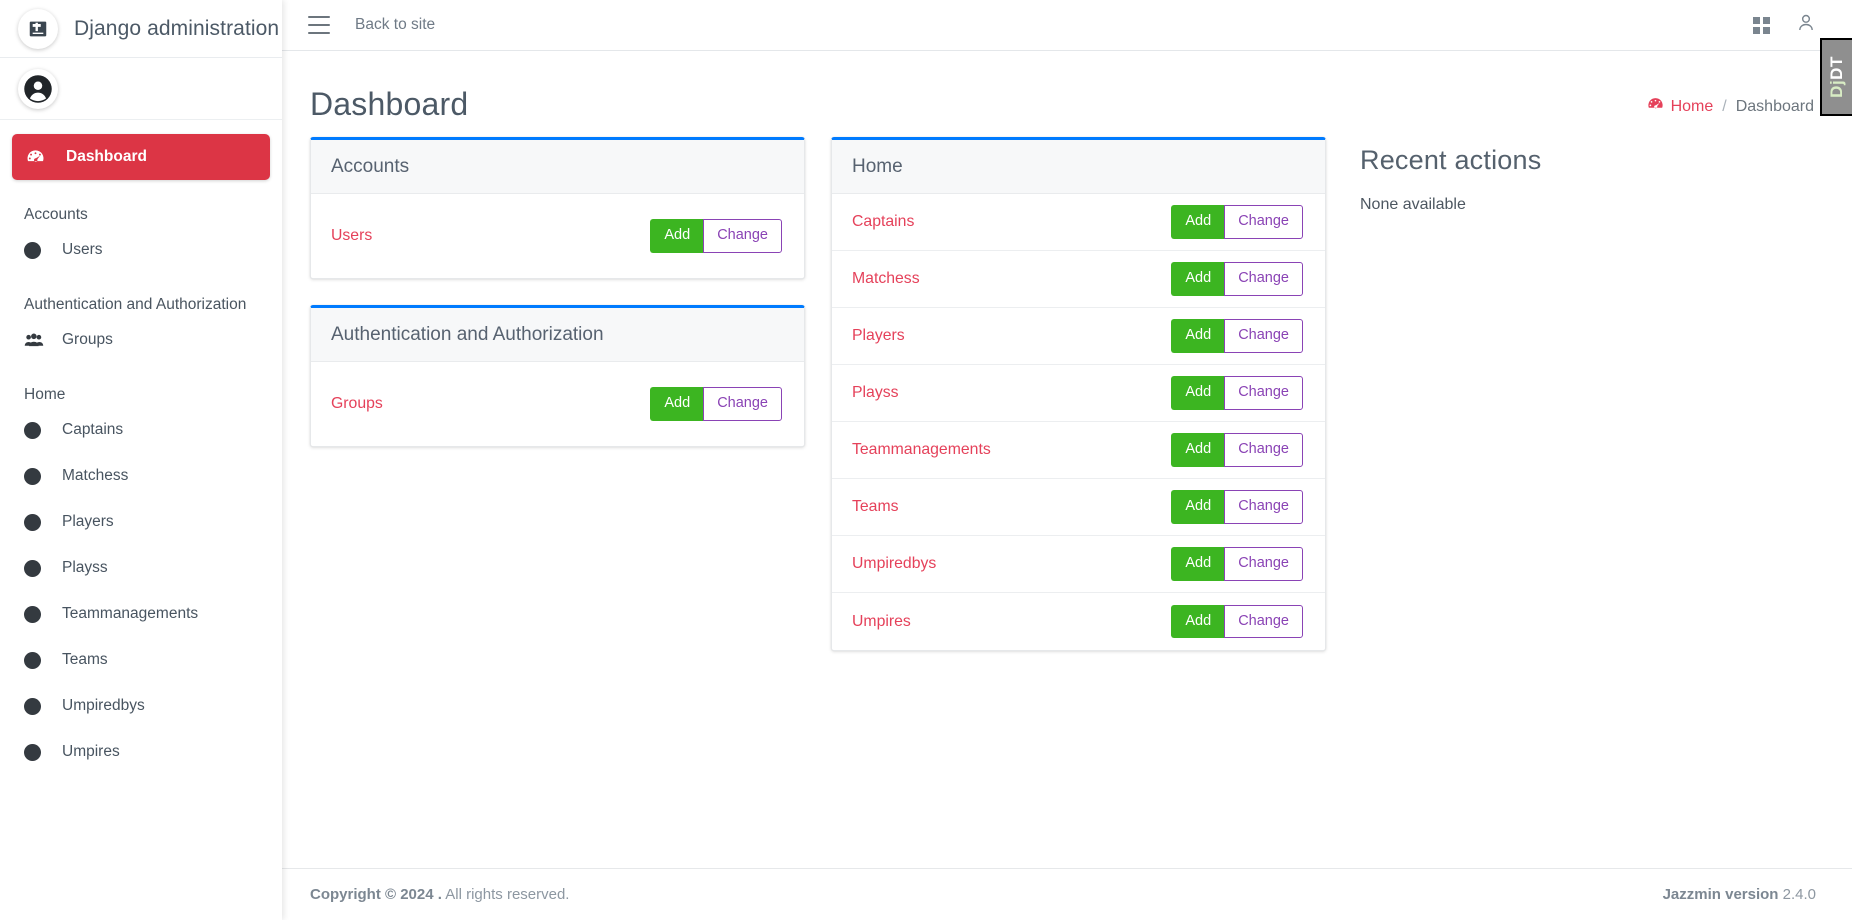  Describe the element at coordinates (1837, 88) in the screenshot. I see `djdt-prefix: Dj` at that location.